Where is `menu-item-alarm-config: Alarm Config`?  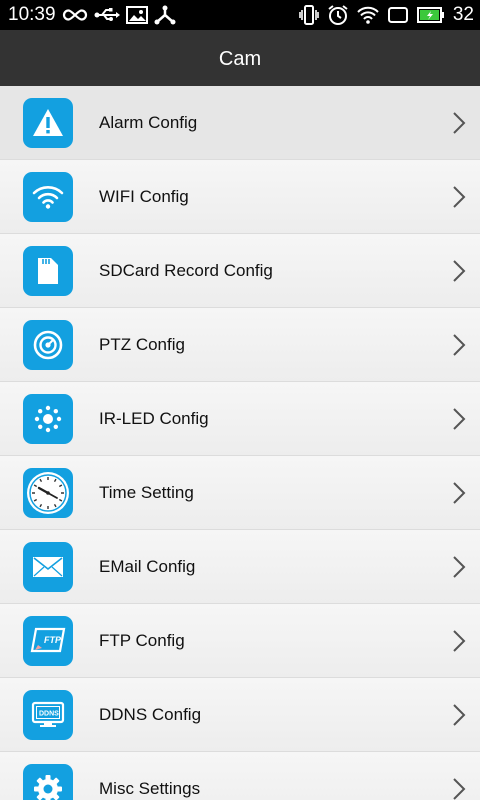 menu-item-alarm-config: Alarm Config is located at coordinates (240, 123).